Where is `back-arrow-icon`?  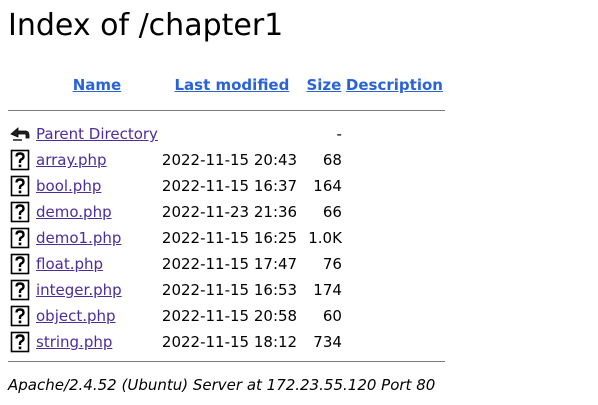
back-arrow-icon is located at coordinates (20, 134).